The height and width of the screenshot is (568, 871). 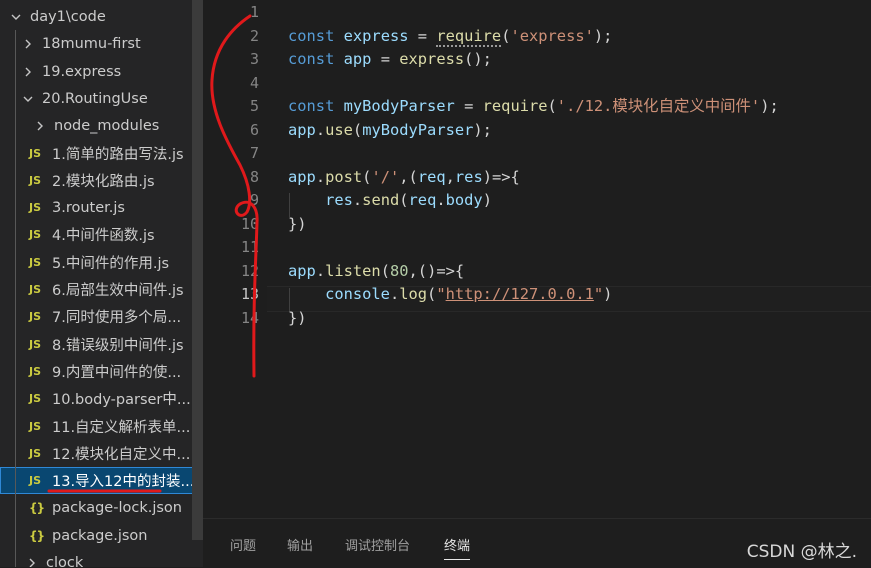 I want to click on code-line: const express = require('express');, so click(x=450, y=36).